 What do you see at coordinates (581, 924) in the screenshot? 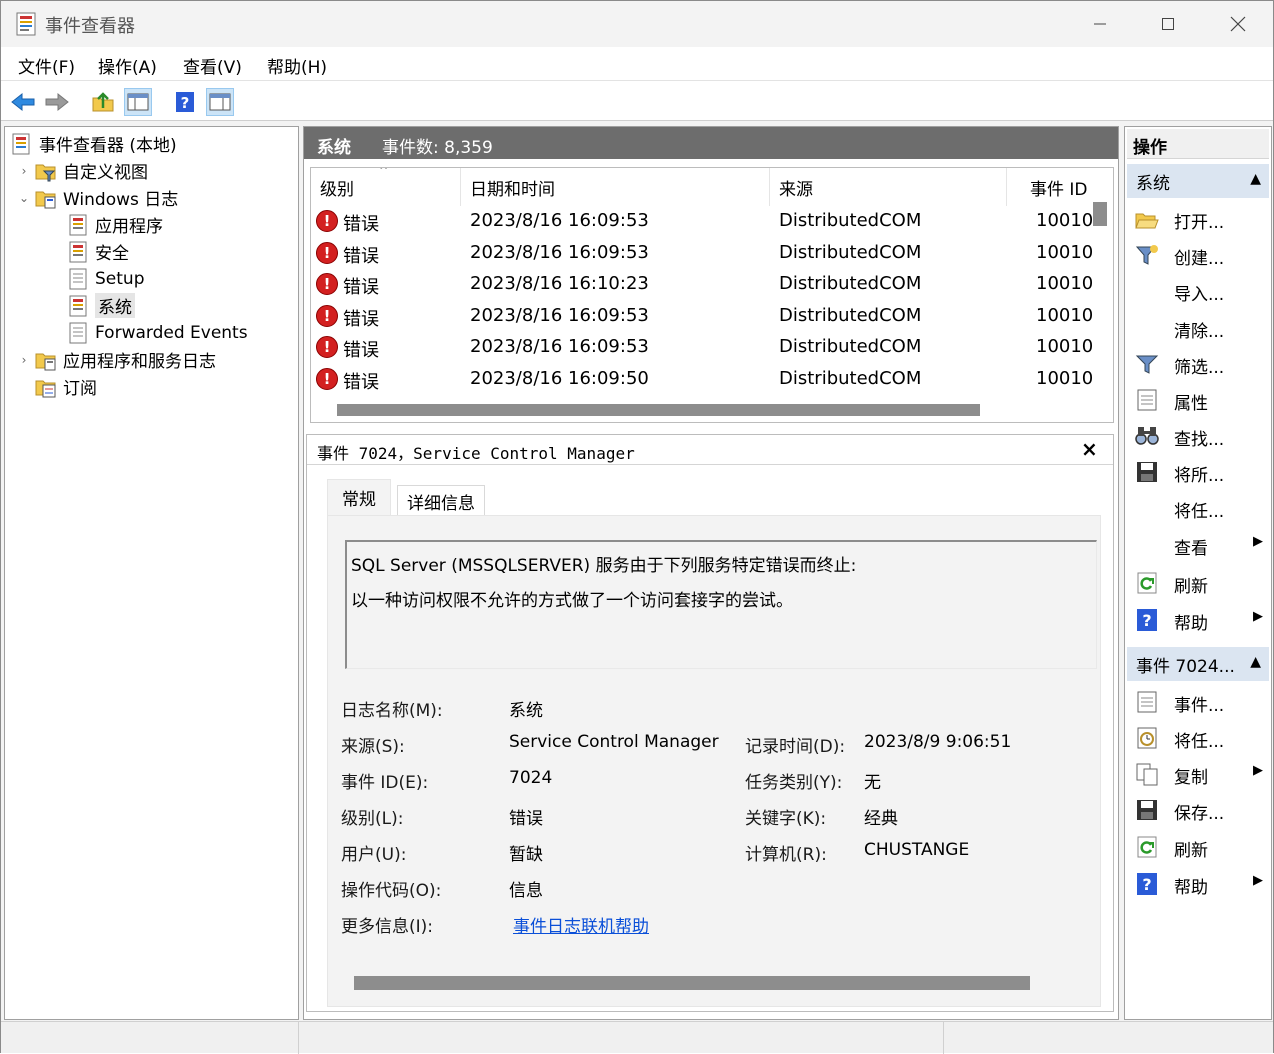
I see `online-help-link: 事件日志联机帮助` at bounding box center [581, 924].